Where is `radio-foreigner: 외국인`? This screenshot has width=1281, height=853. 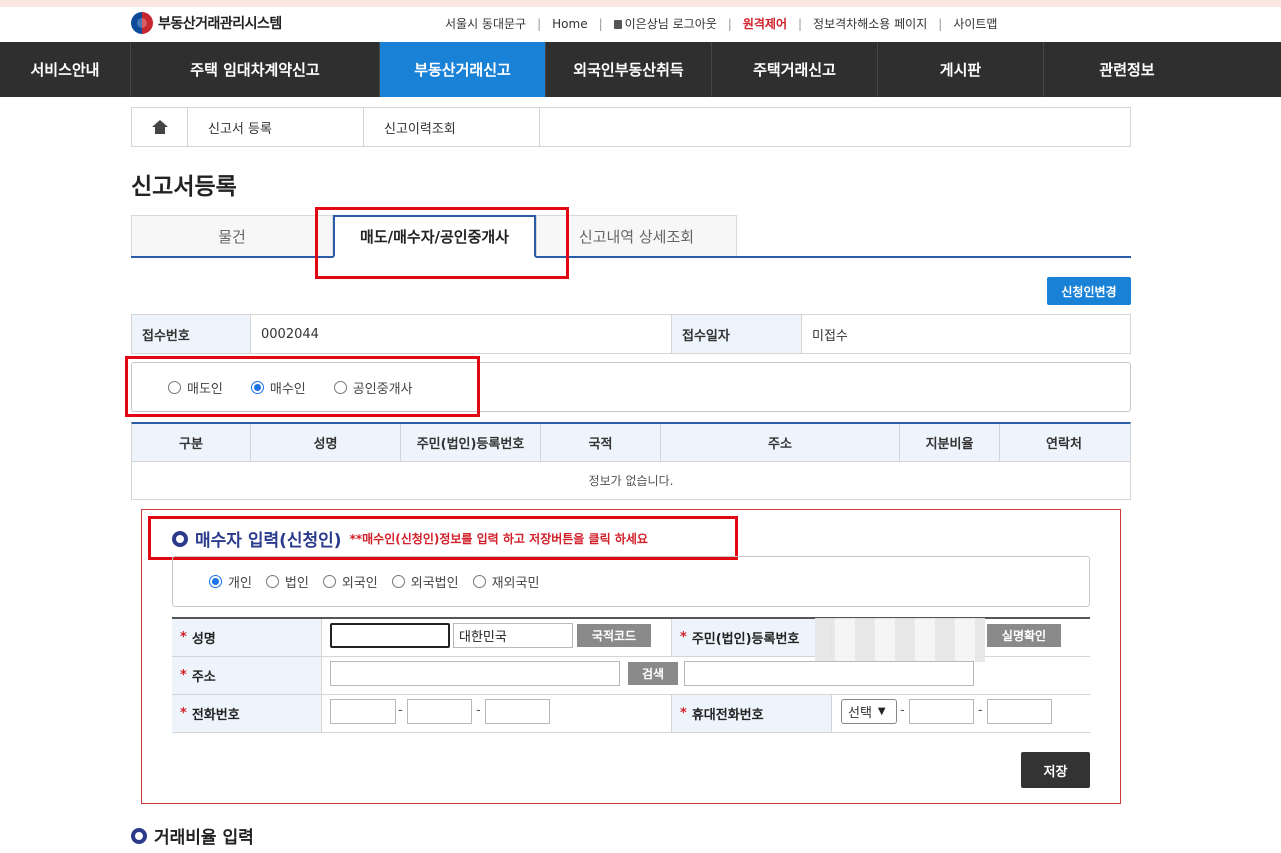
radio-foreigner: 외국인 is located at coordinates (350, 581).